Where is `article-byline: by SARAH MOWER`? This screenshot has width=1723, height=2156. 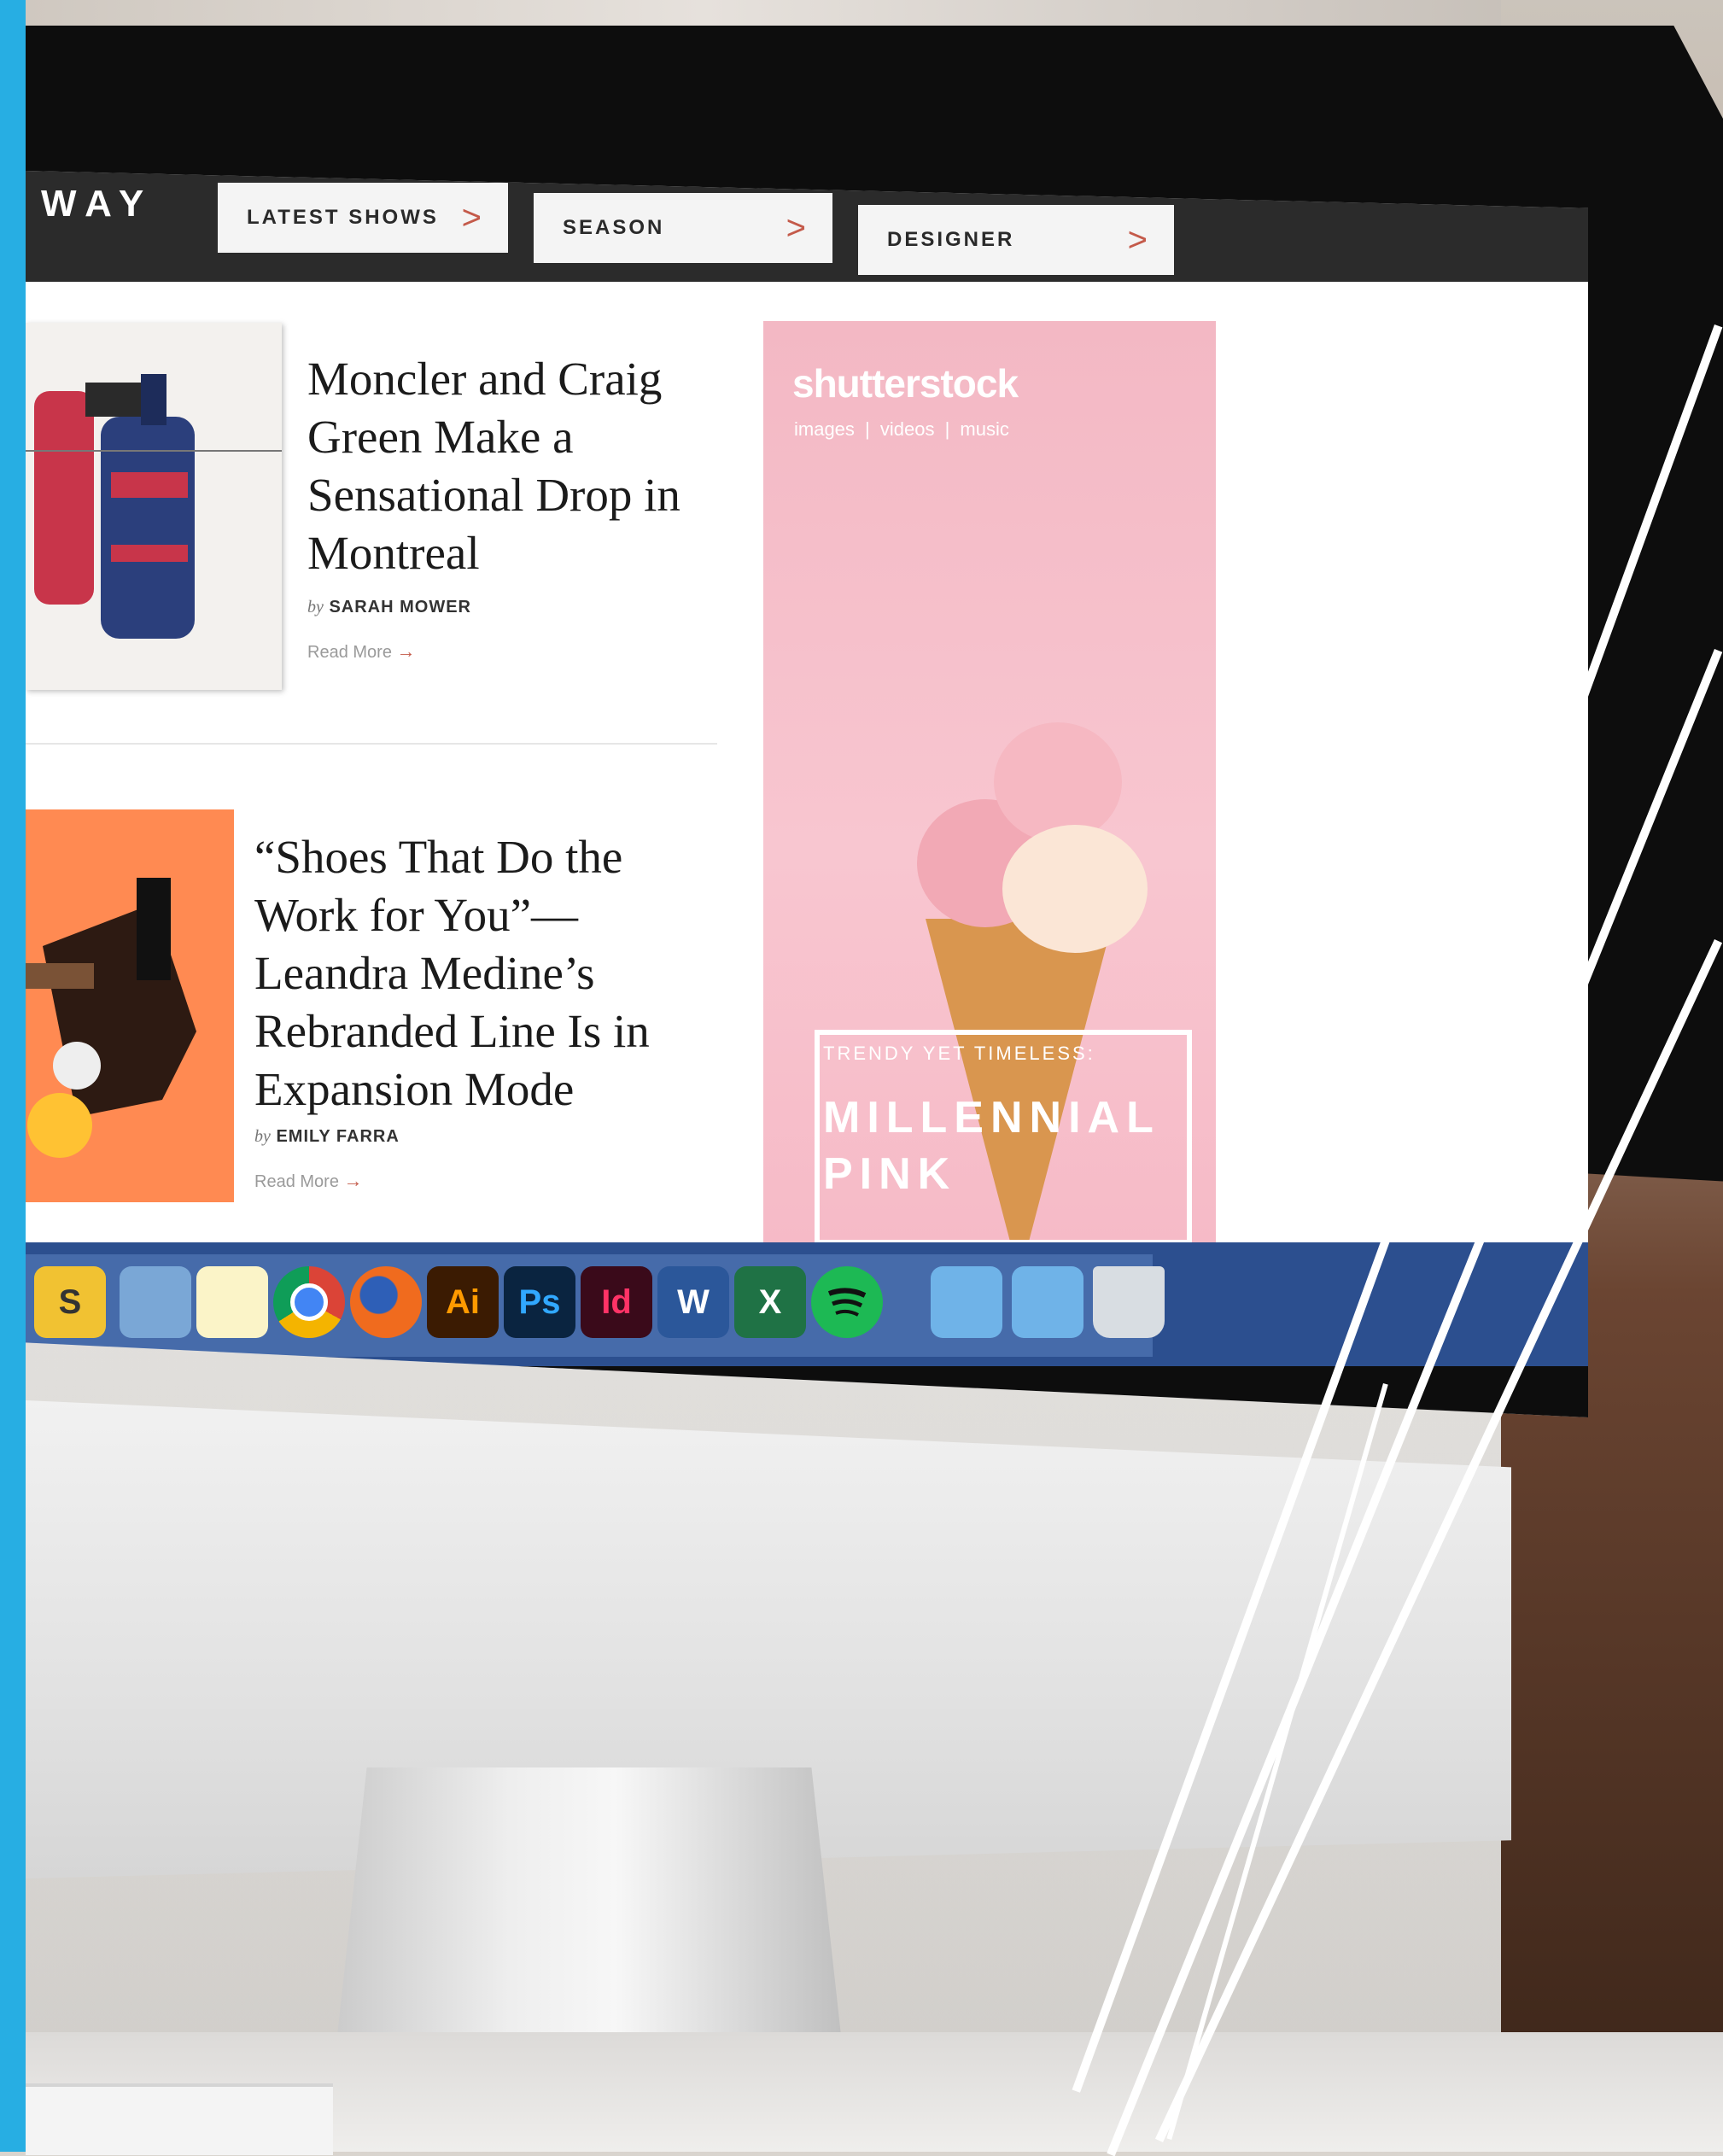 article-byline: by SARAH MOWER is located at coordinates (389, 607).